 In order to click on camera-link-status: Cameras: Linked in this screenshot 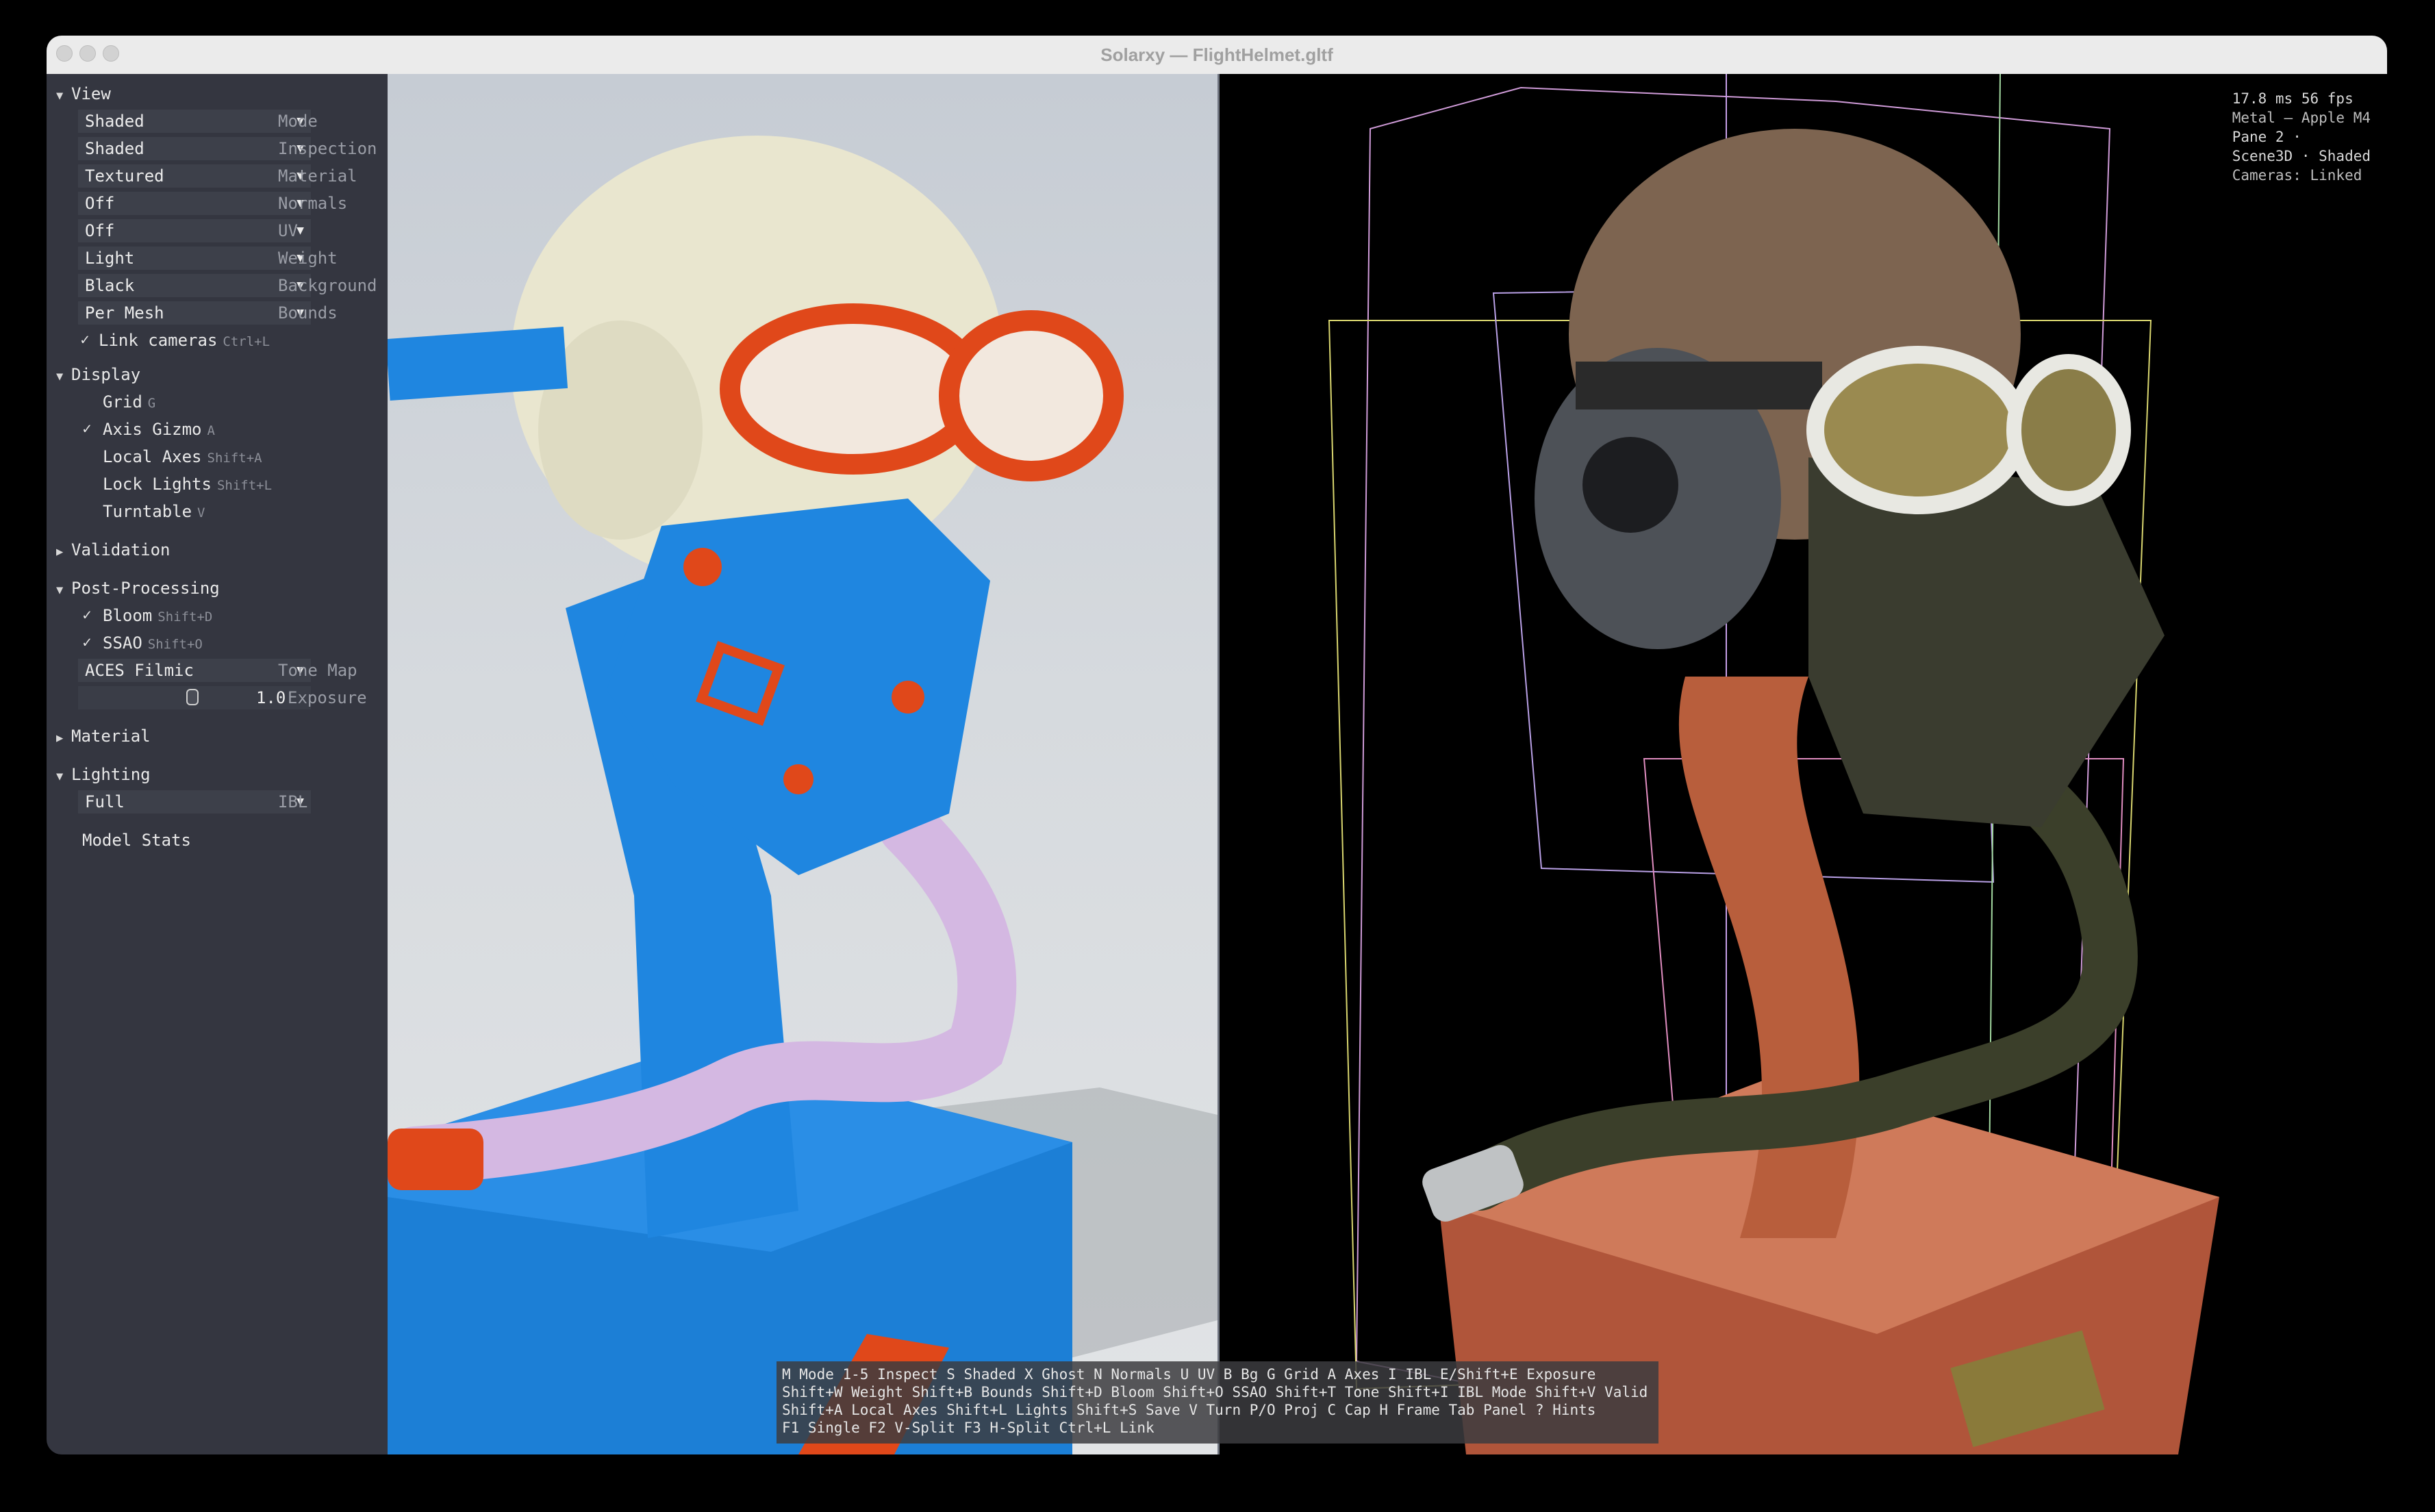, I will do `click(2297, 175)`.